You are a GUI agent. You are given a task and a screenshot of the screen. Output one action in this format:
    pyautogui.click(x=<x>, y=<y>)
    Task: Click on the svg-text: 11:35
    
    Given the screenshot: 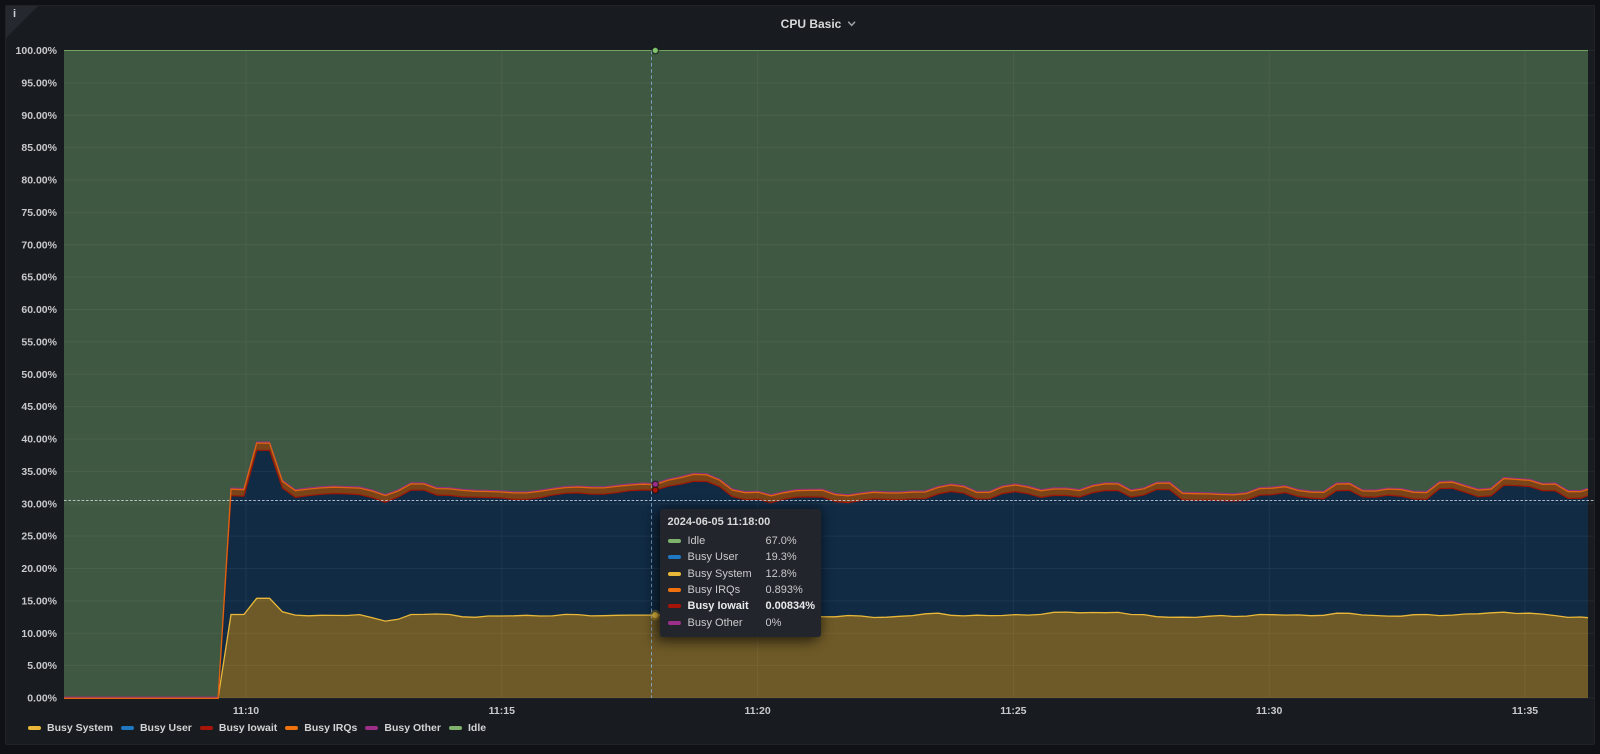 What is the action you would take?
    pyautogui.click(x=1525, y=711)
    